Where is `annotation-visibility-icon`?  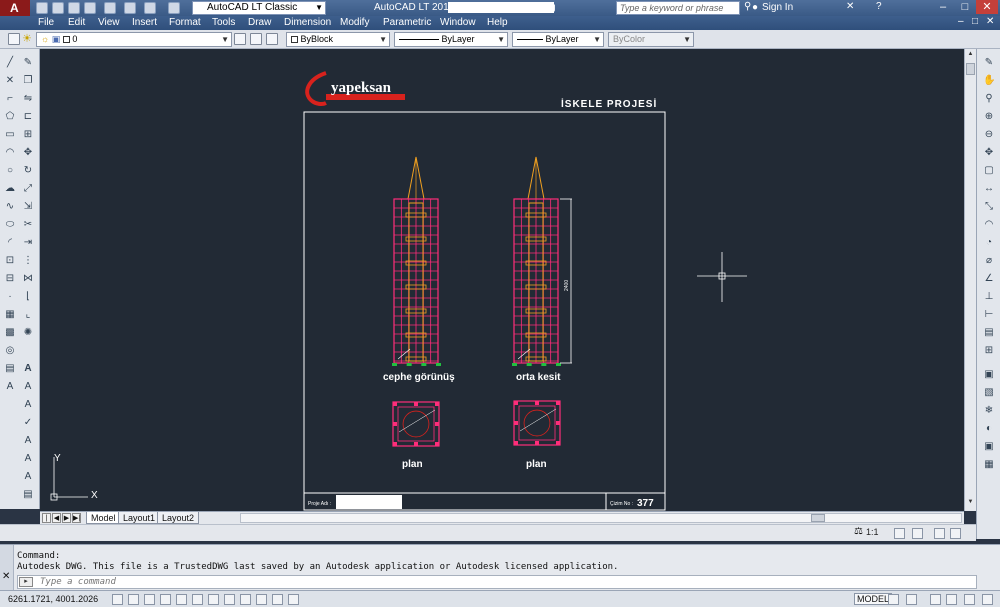
annotation-visibility-icon is located at coordinates (899, 533).